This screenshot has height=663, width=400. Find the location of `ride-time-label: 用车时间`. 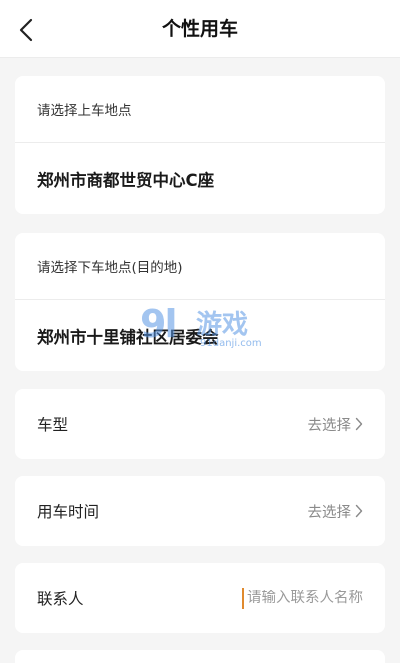

ride-time-label: 用车时间 is located at coordinates (68, 512).